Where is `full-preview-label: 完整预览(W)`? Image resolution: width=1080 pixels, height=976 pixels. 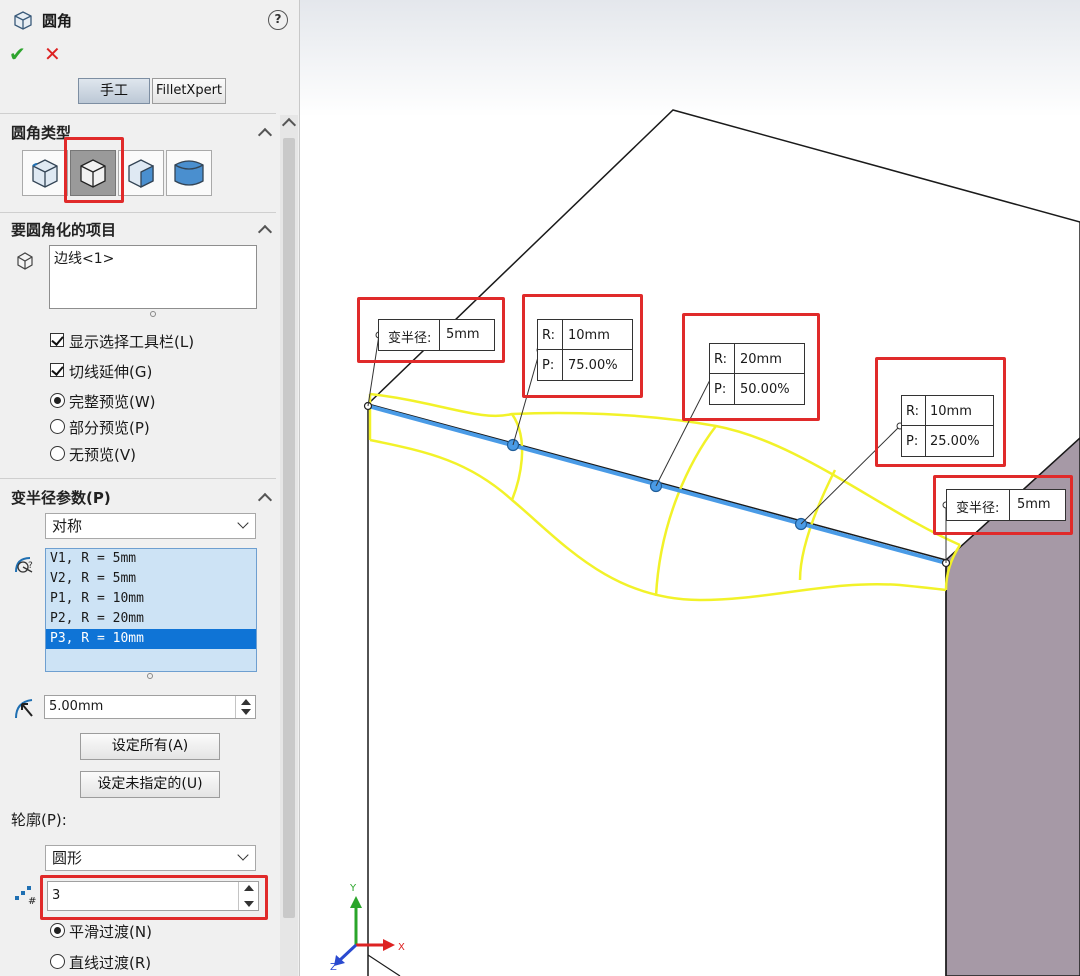 full-preview-label: 完整预览(W) is located at coordinates (112, 402).